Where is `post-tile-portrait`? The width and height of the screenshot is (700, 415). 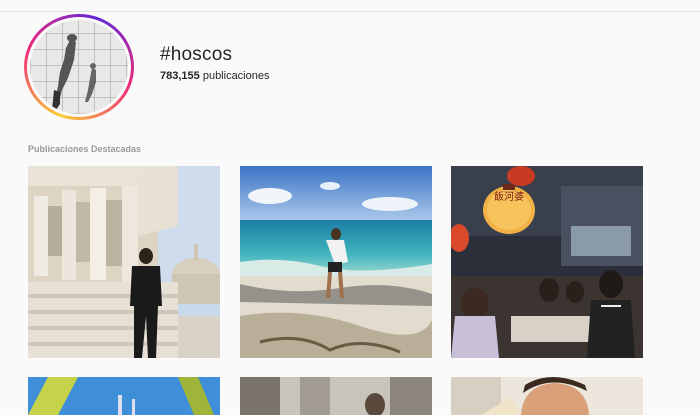
post-tile-portrait is located at coordinates (547, 396).